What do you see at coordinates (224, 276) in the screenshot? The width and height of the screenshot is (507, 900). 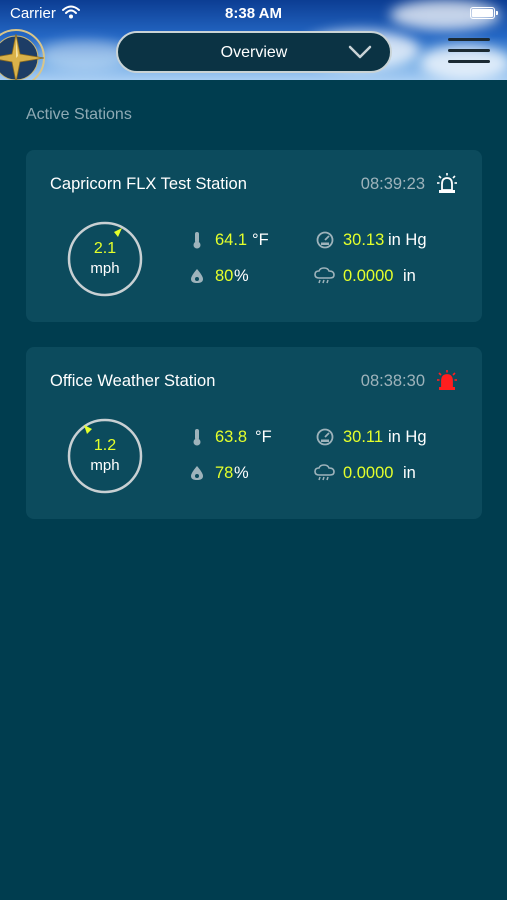 I see `humidity-value: 80` at bounding box center [224, 276].